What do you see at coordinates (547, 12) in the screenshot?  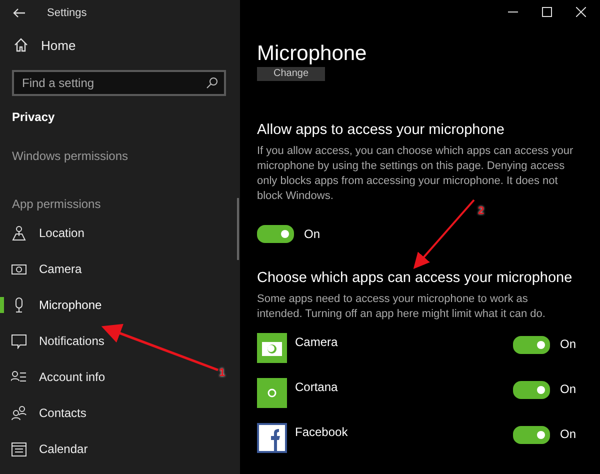 I see `maximize-icon` at bounding box center [547, 12].